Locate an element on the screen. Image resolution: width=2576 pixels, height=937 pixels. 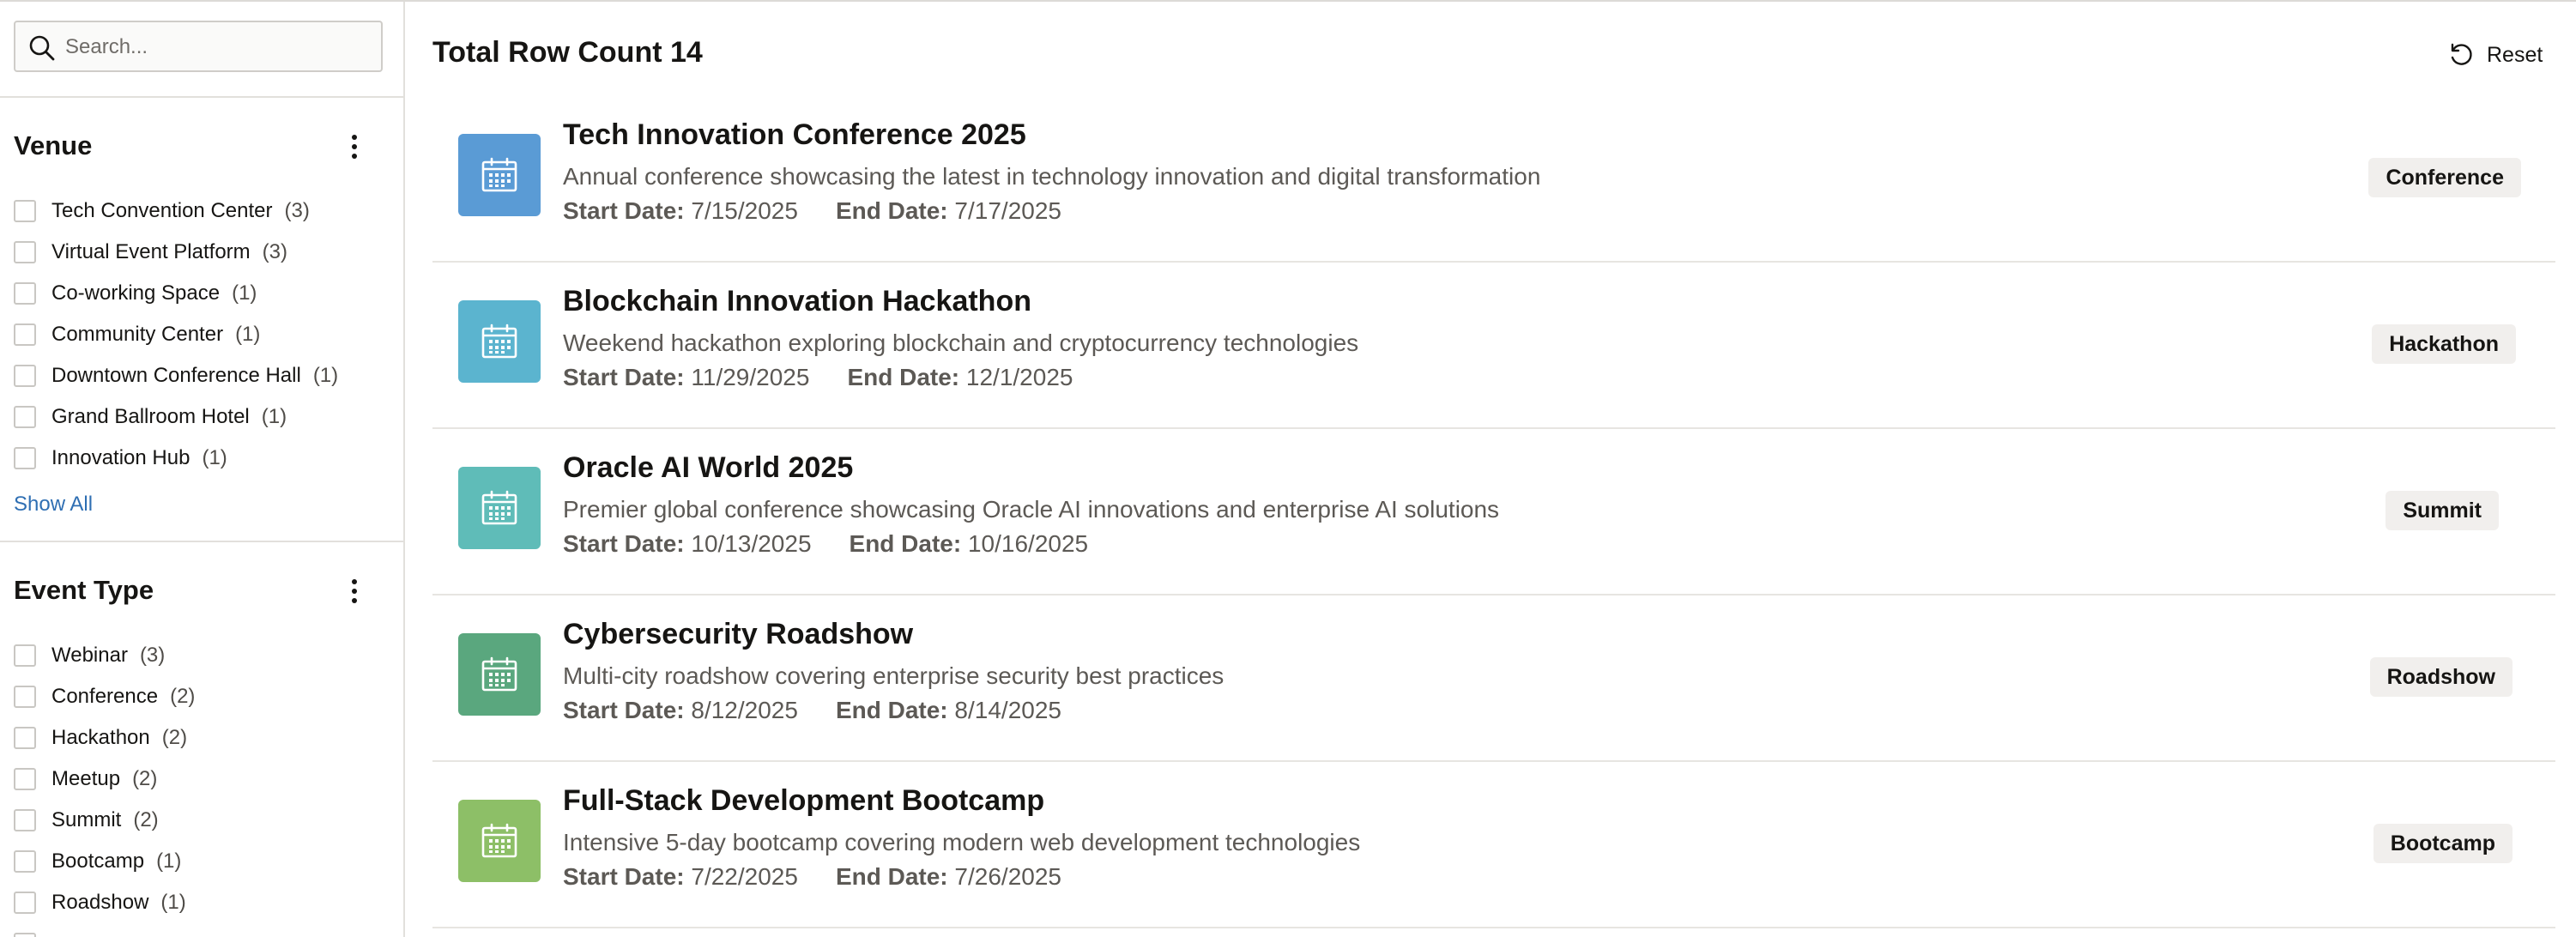
venue-option: Co-working Space (1) is located at coordinates (135, 293).